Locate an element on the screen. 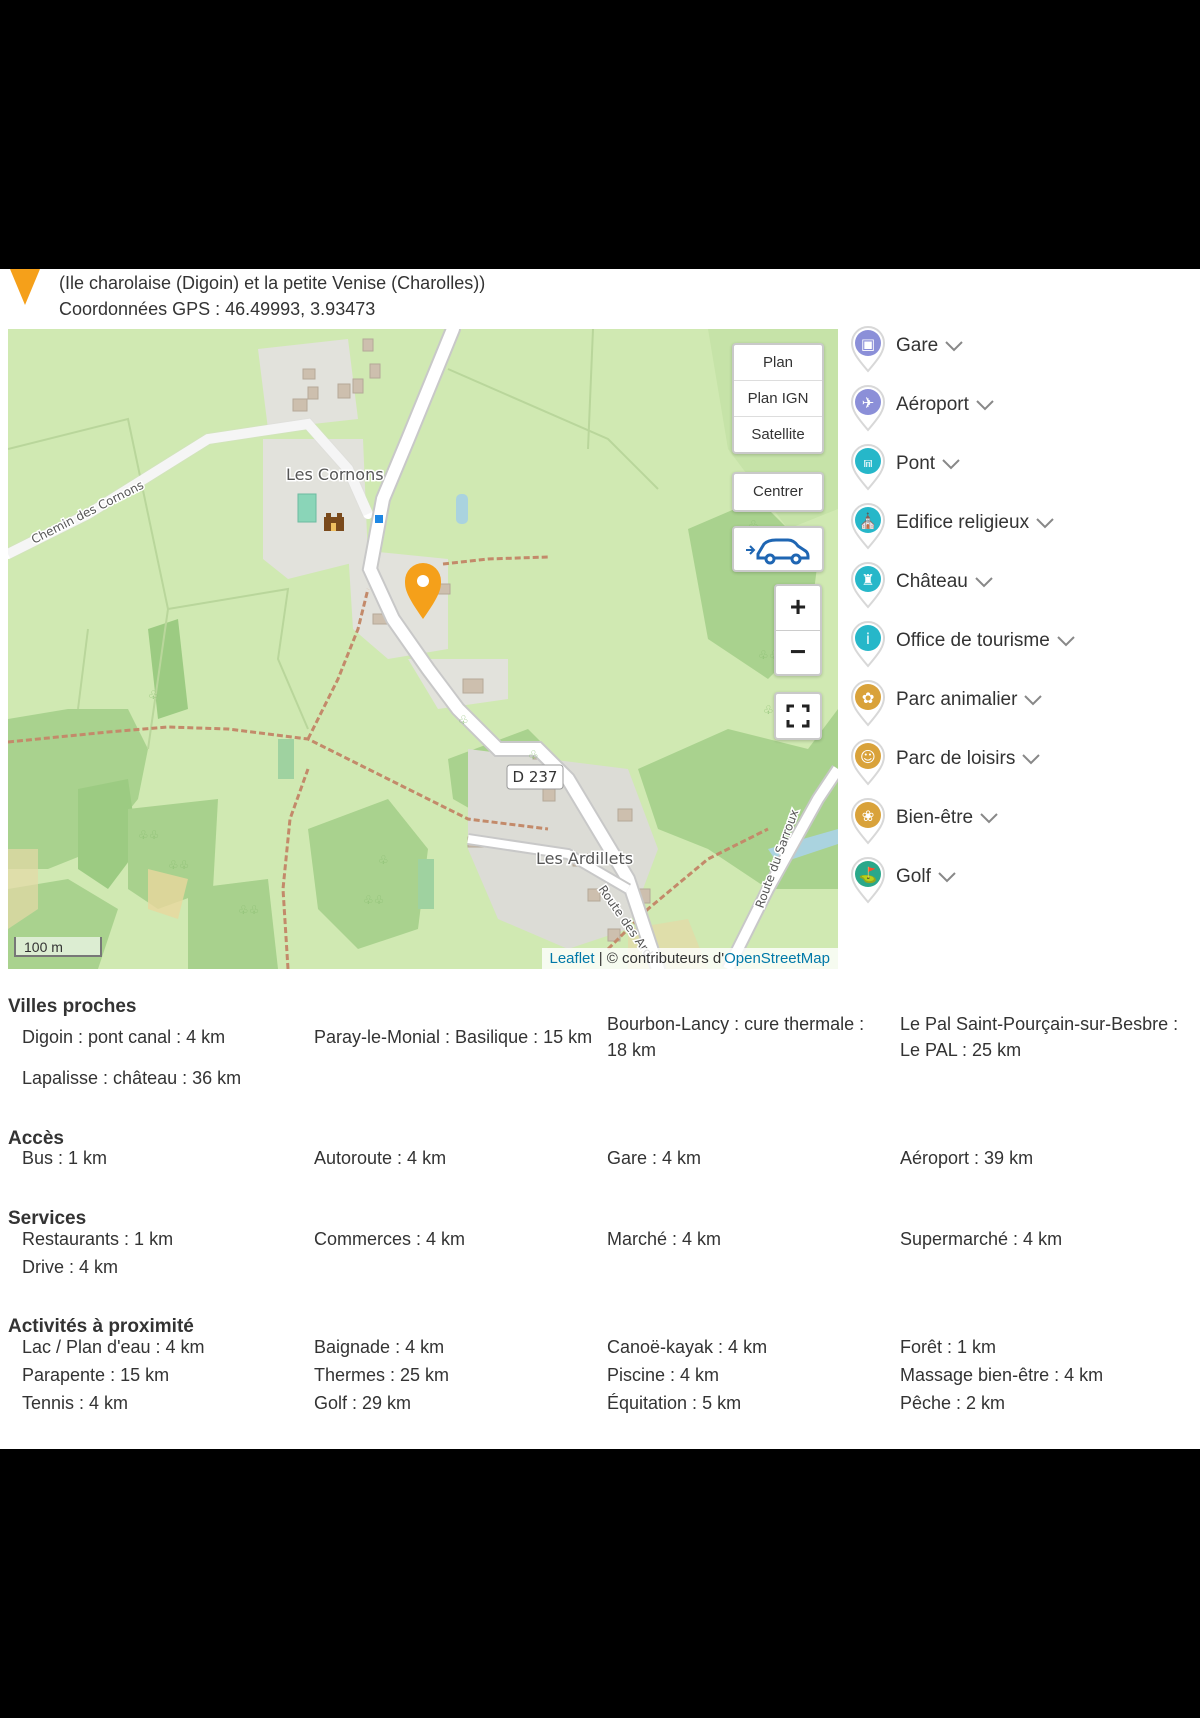  list-item: Drive : 4 km is located at coordinates (70, 1267).